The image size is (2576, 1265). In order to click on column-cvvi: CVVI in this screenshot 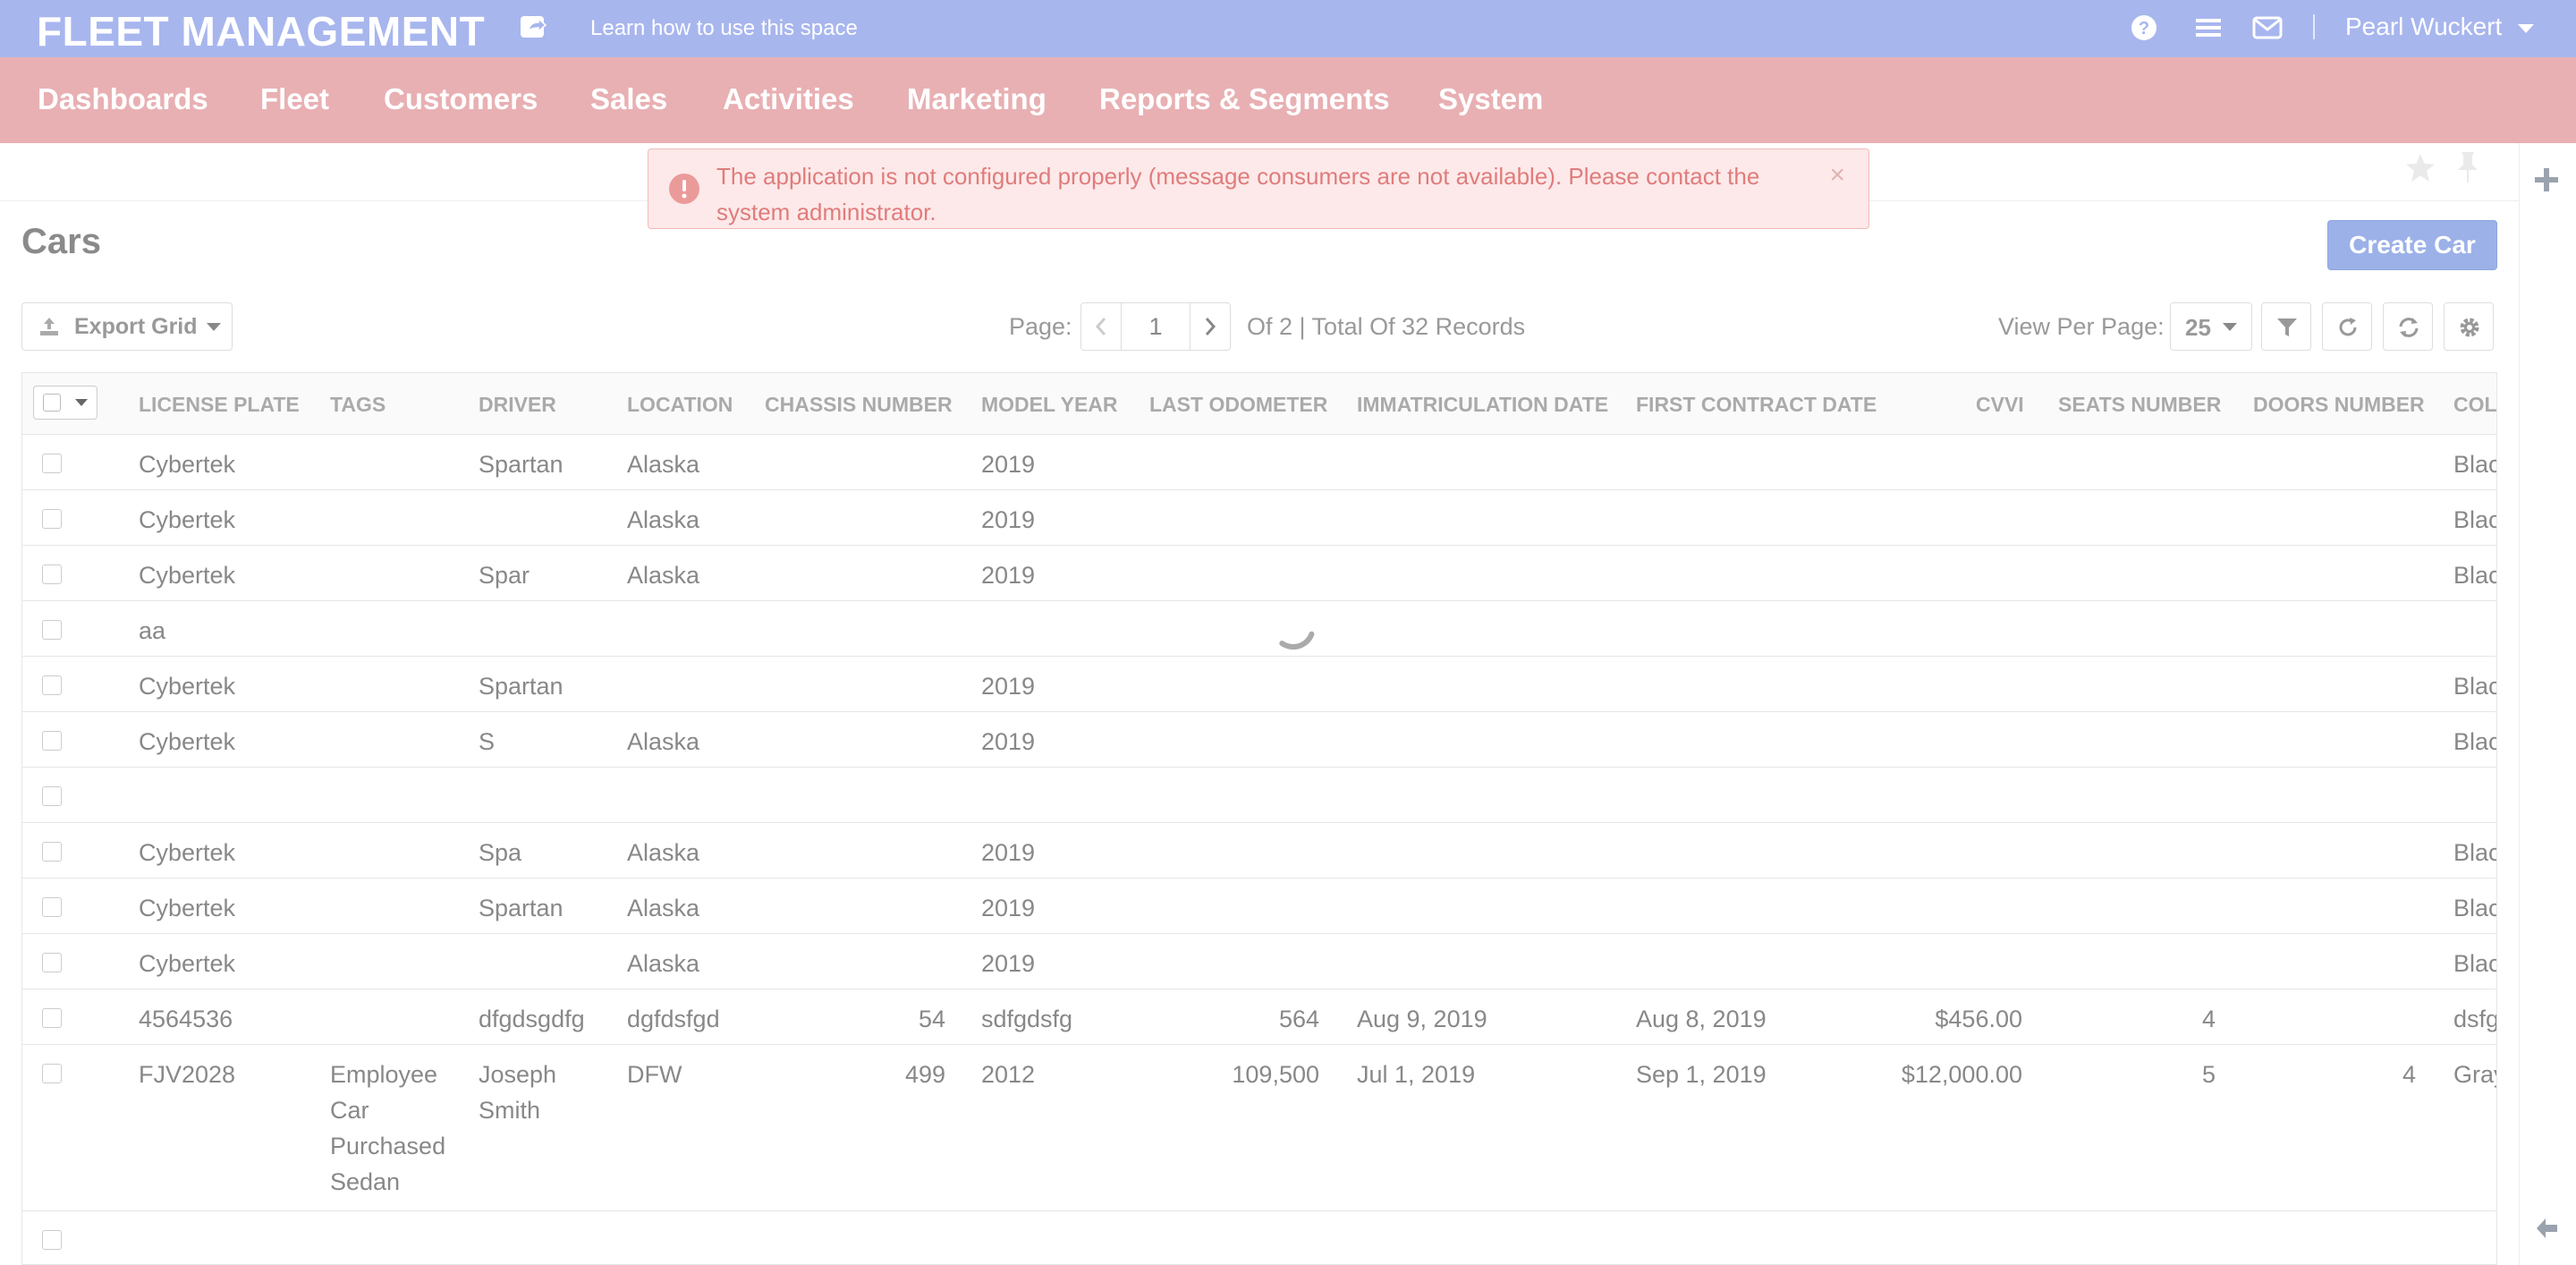, I will do `click(2000, 405)`.